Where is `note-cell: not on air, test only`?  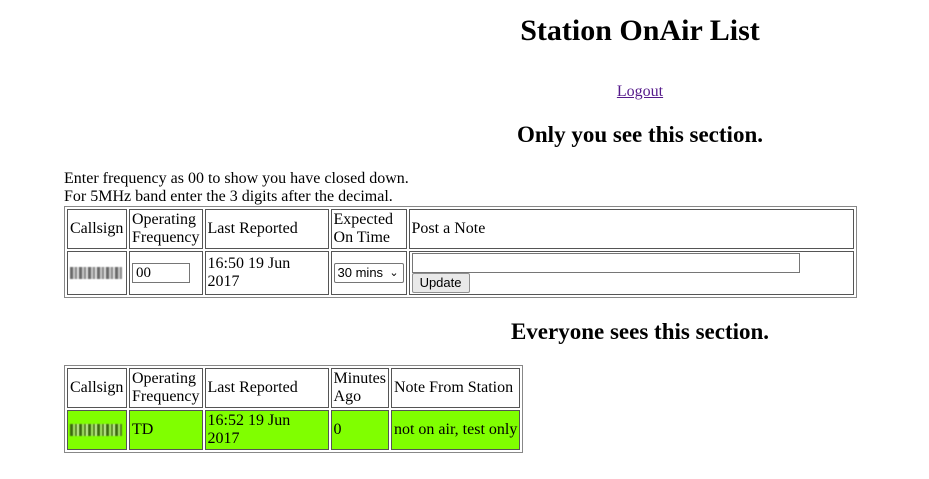
note-cell: not on air, test only is located at coordinates (455, 430).